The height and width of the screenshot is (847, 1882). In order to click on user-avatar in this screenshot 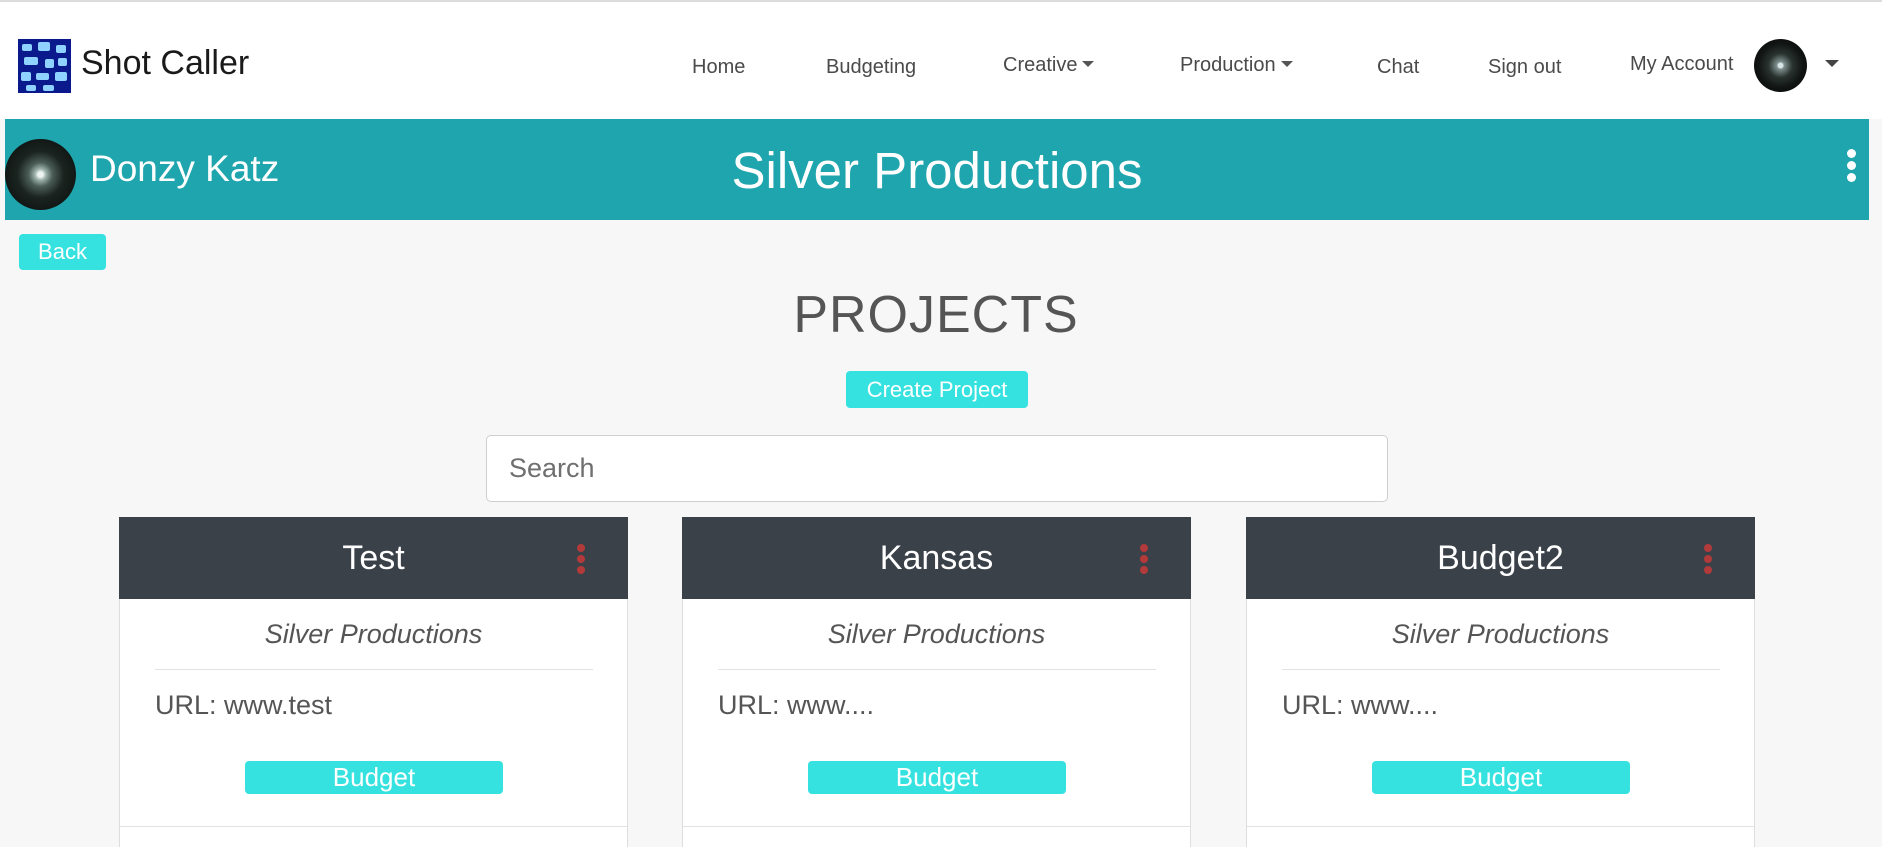, I will do `click(40, 174)`.